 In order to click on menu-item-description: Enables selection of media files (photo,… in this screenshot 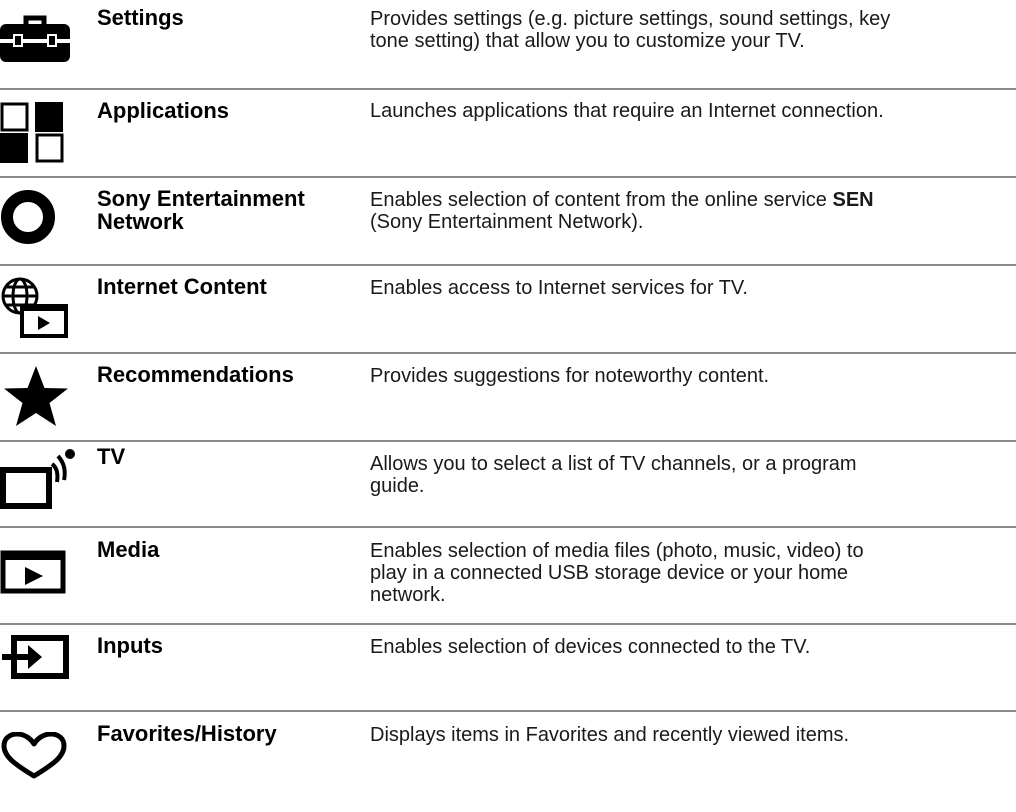, I will do `click(617, 573)`.